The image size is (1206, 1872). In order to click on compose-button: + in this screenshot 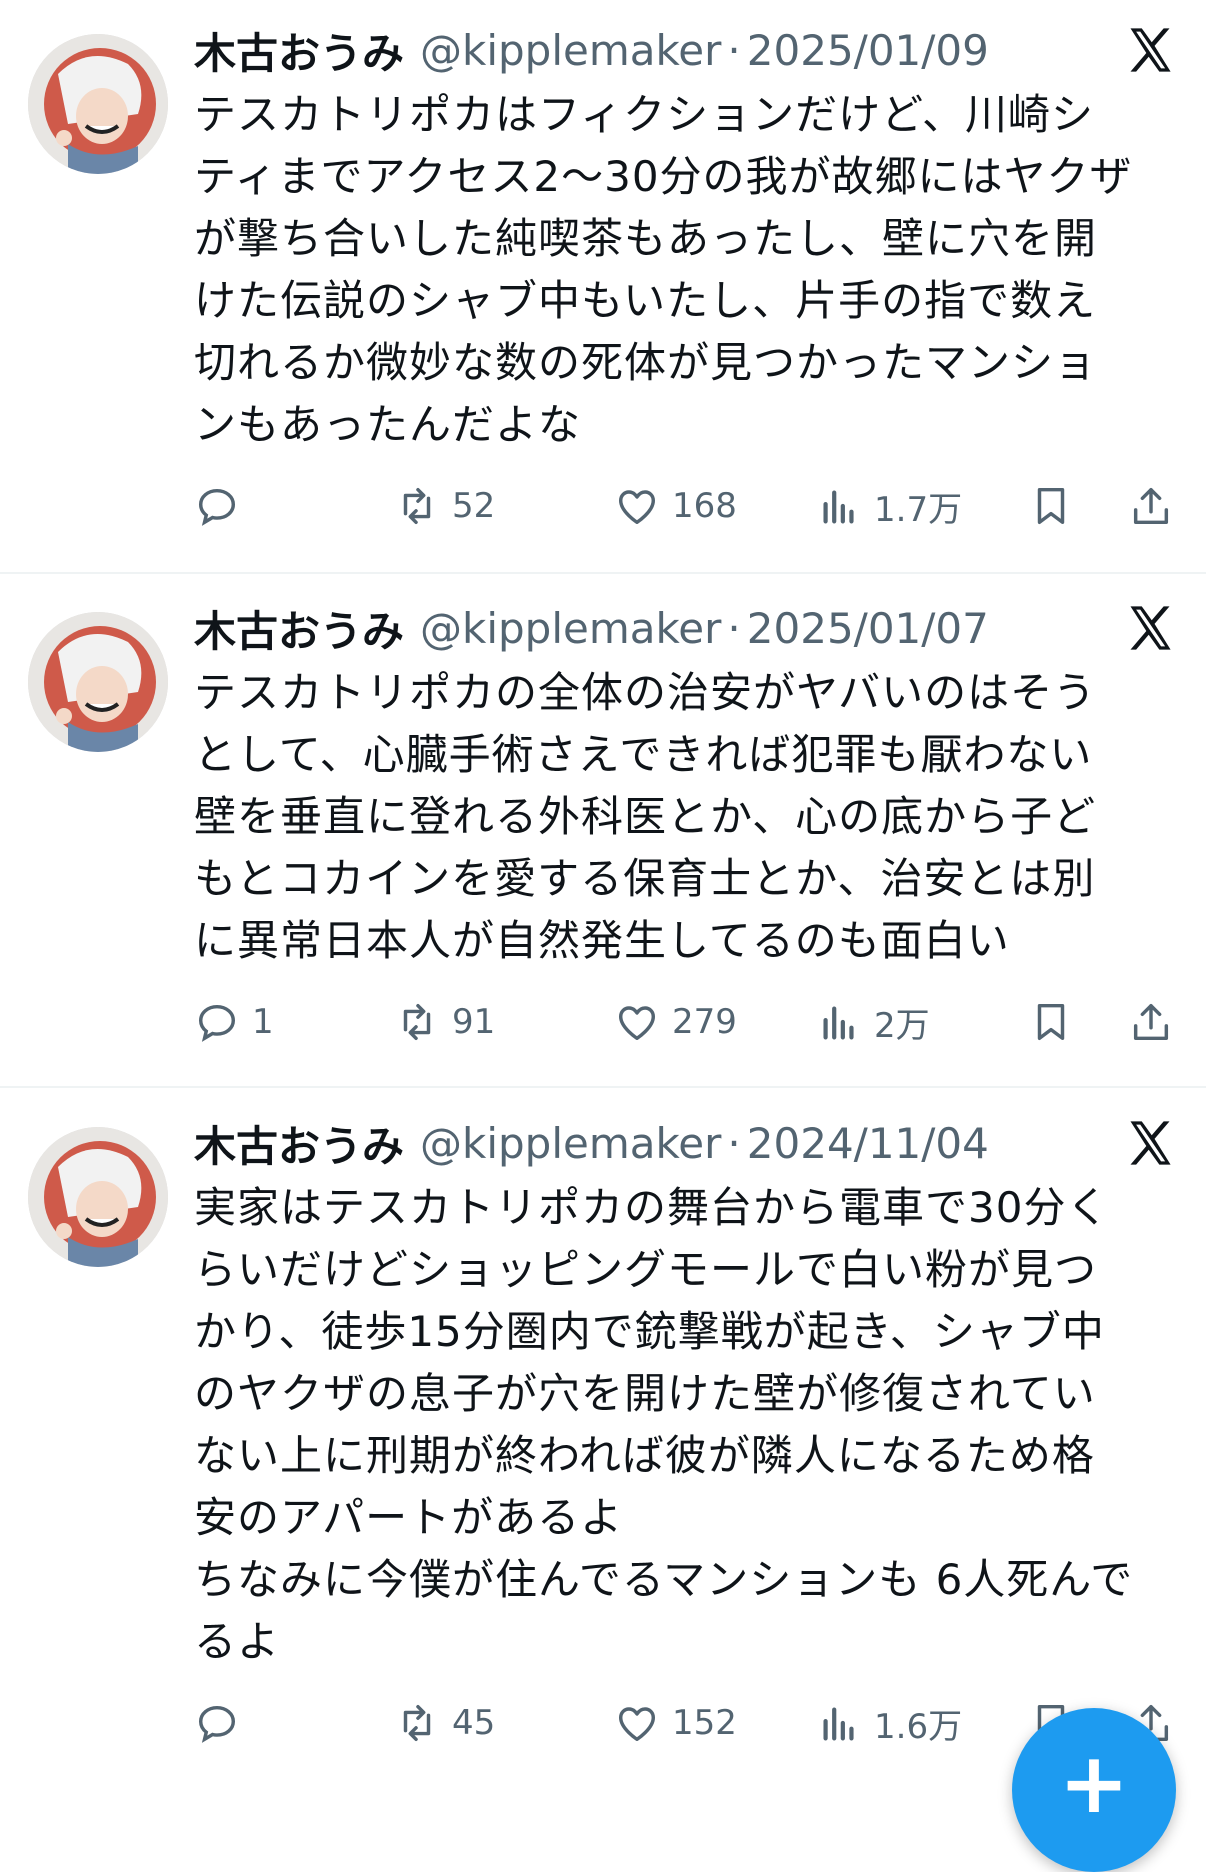, I will do `click(1094, 1790)`.